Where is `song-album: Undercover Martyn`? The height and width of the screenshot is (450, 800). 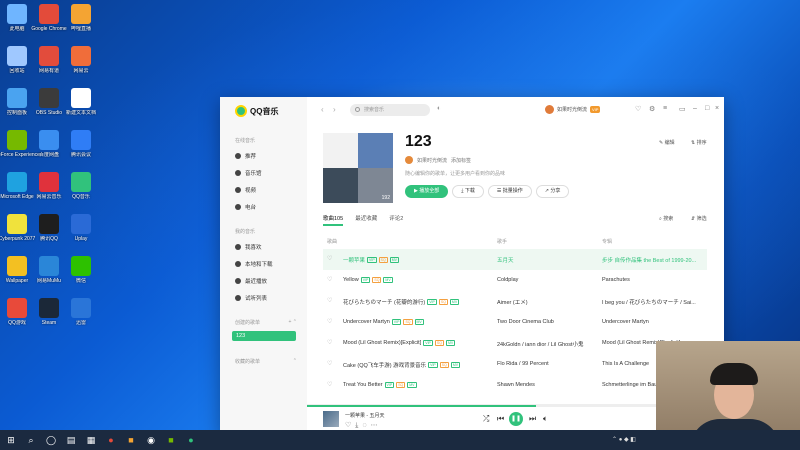 song-album: Undercover Martyn is located at coordinates (654, 322).